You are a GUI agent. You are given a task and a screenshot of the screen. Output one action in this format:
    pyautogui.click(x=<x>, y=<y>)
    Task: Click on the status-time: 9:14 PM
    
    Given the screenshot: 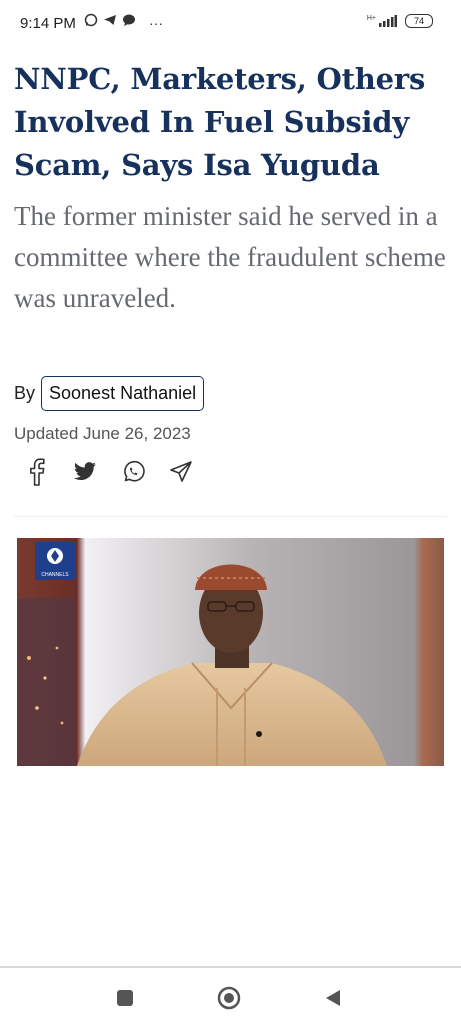 What is the action you would take?
    pyautogui.click(x=48, y=23)
    